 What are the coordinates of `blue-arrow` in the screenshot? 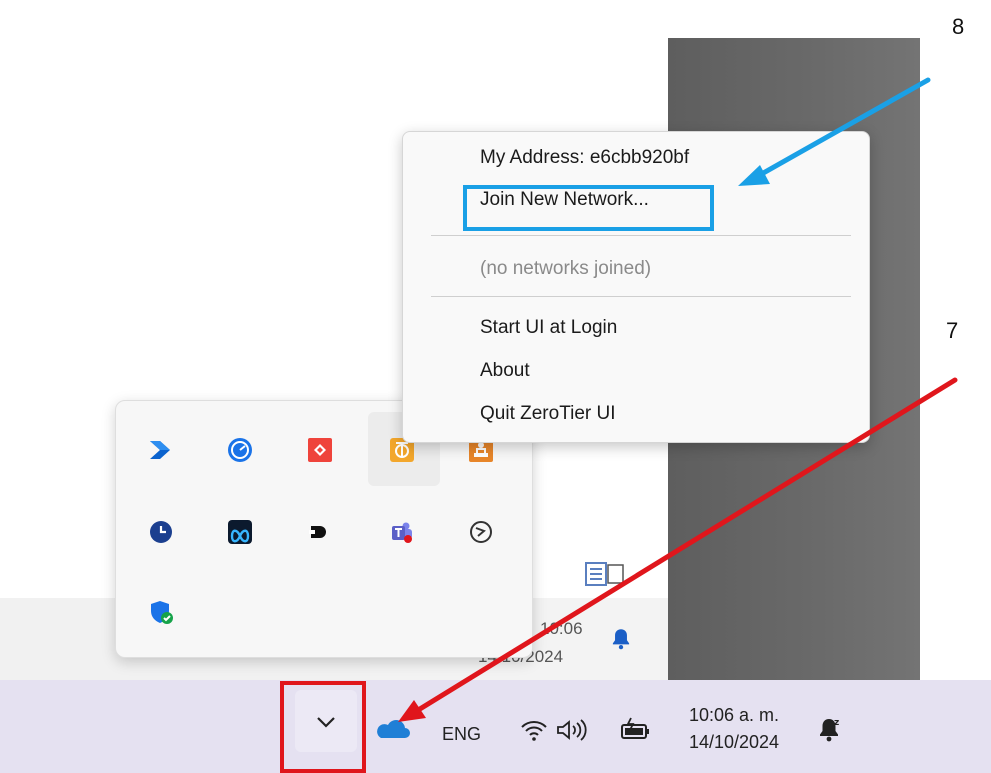 It's located at (843, 128).